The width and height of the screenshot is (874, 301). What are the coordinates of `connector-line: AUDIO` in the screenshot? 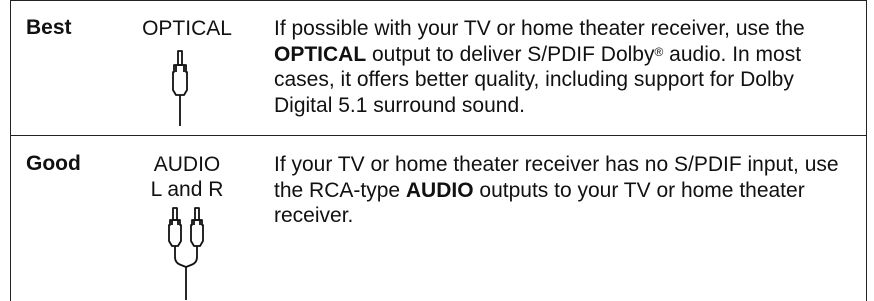 It's located at (187, 164).